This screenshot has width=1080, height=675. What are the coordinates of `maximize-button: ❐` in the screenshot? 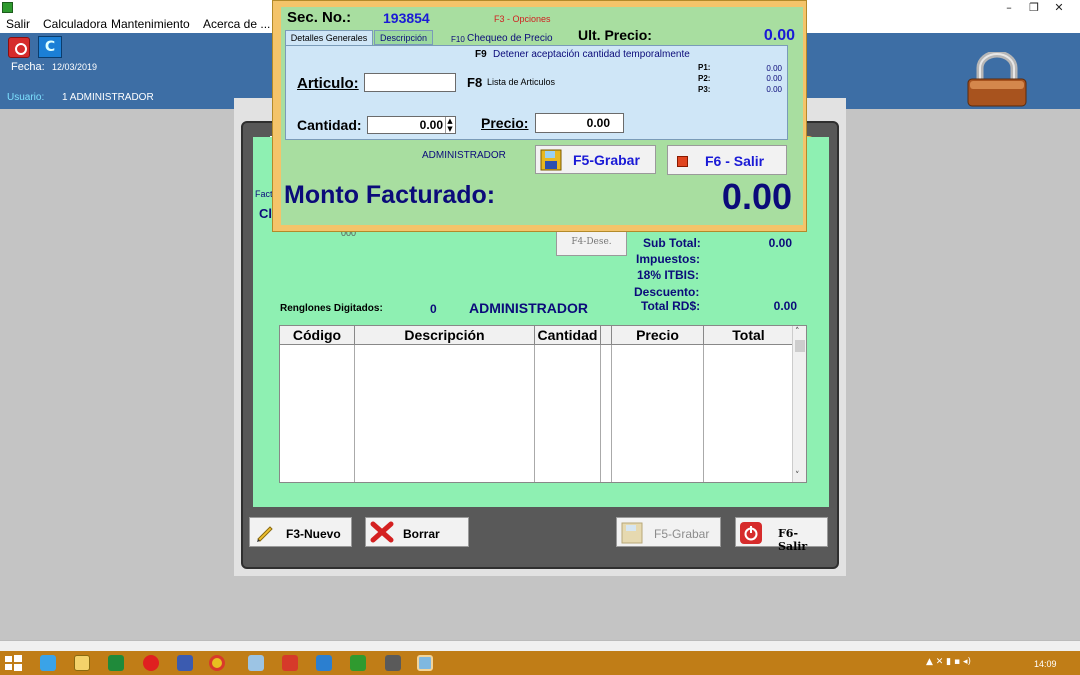 It's located at (1034, 7).